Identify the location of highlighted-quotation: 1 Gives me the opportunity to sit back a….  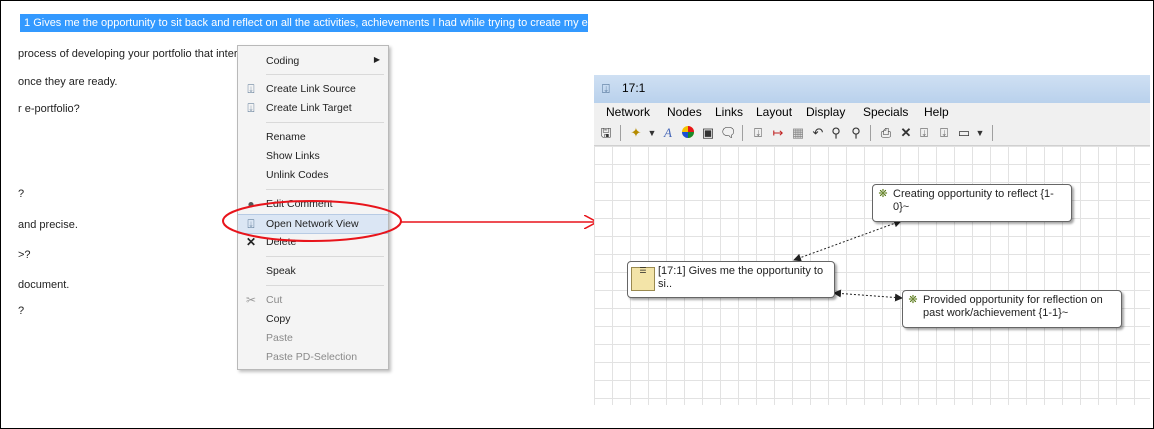
(304, 23).